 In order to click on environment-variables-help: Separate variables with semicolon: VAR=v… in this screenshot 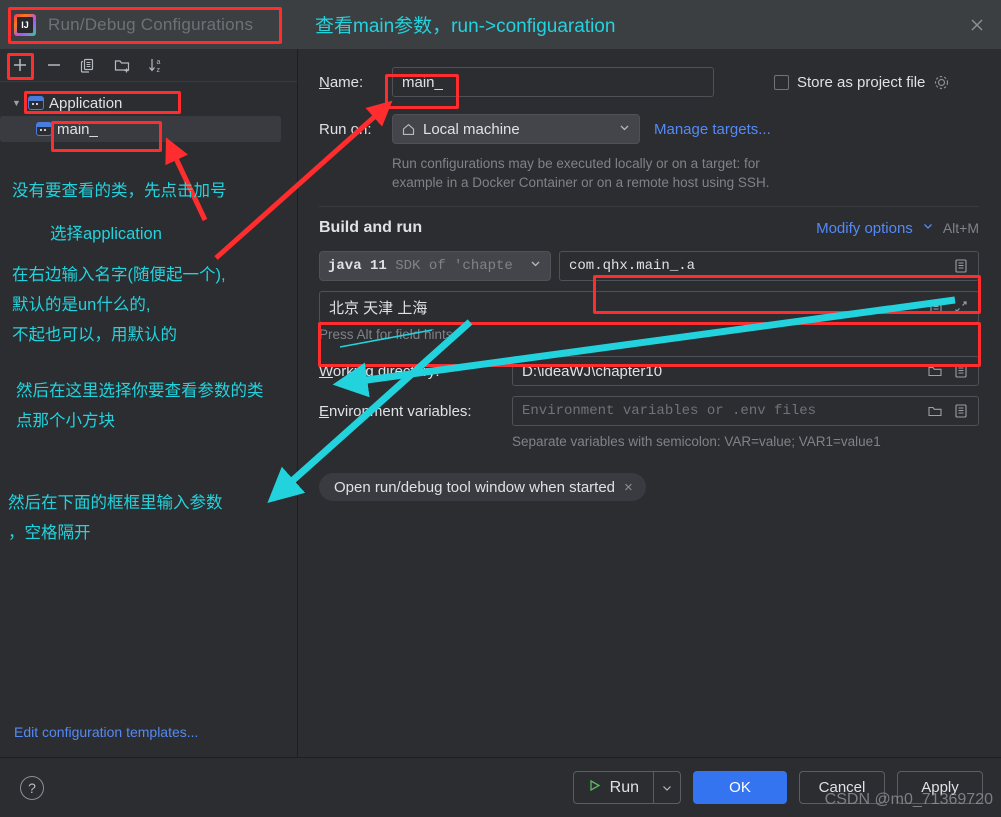, I will do `click(696, 441)`.